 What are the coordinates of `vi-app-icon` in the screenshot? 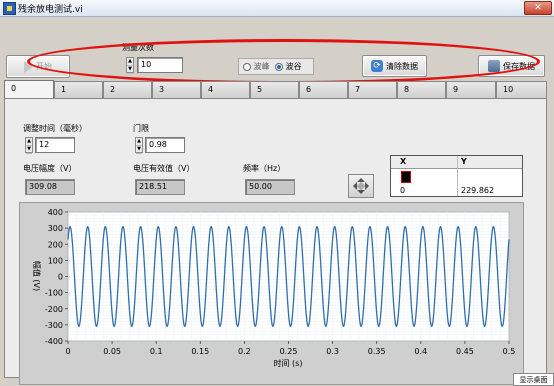 It's located at (9, 8).